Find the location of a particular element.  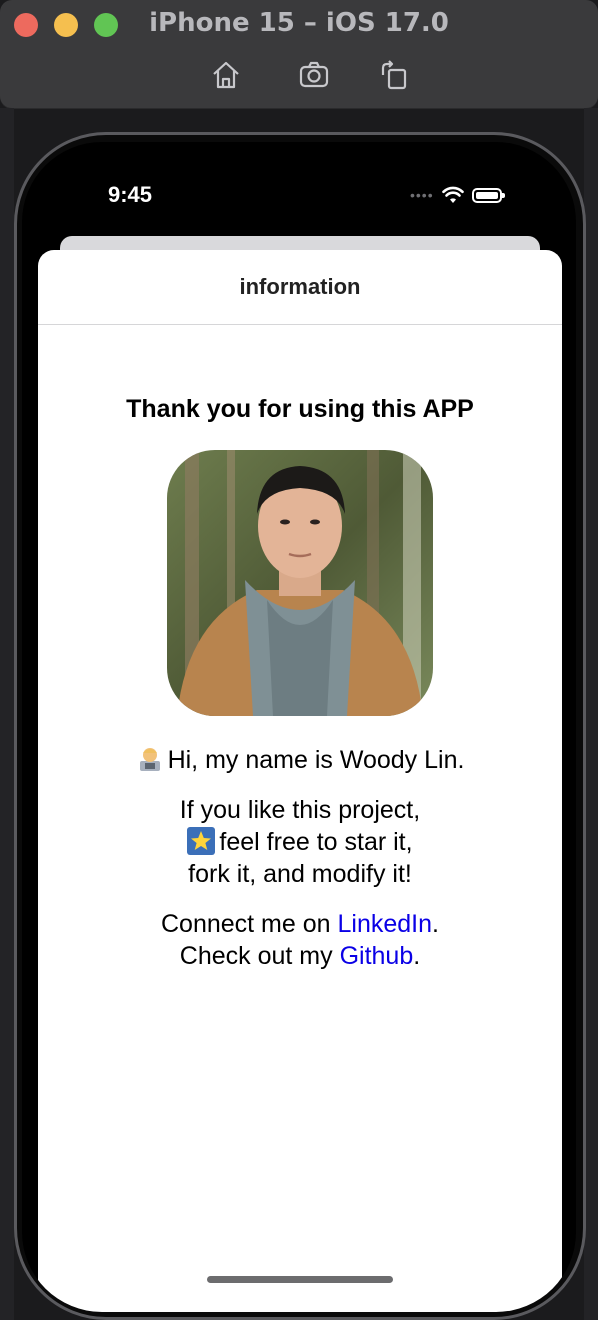

sheet-title: information is located at coordinates (300, 287).